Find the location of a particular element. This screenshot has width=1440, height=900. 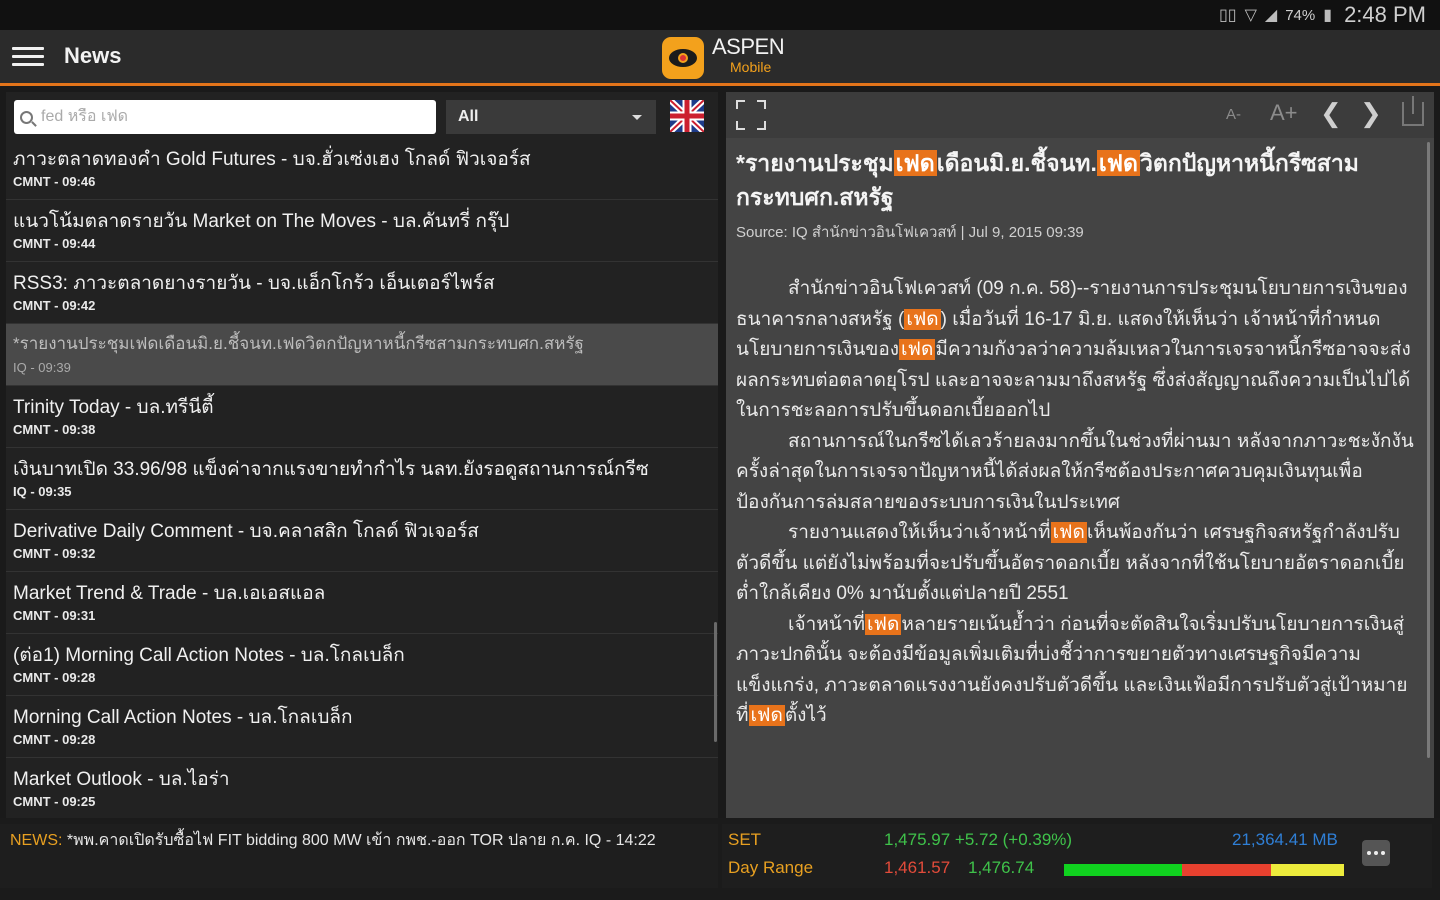

index-name: SET is located at coordinates (745, 839).